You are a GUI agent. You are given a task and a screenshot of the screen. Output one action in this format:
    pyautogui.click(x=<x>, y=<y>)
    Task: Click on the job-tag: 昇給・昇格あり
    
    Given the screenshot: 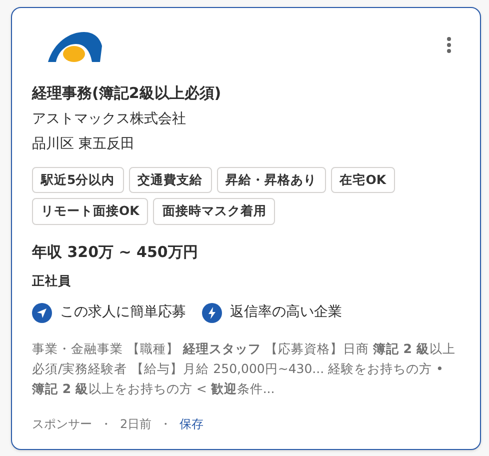 What is the action you would take?
    pyautogui.click(x=271, y=180)
    